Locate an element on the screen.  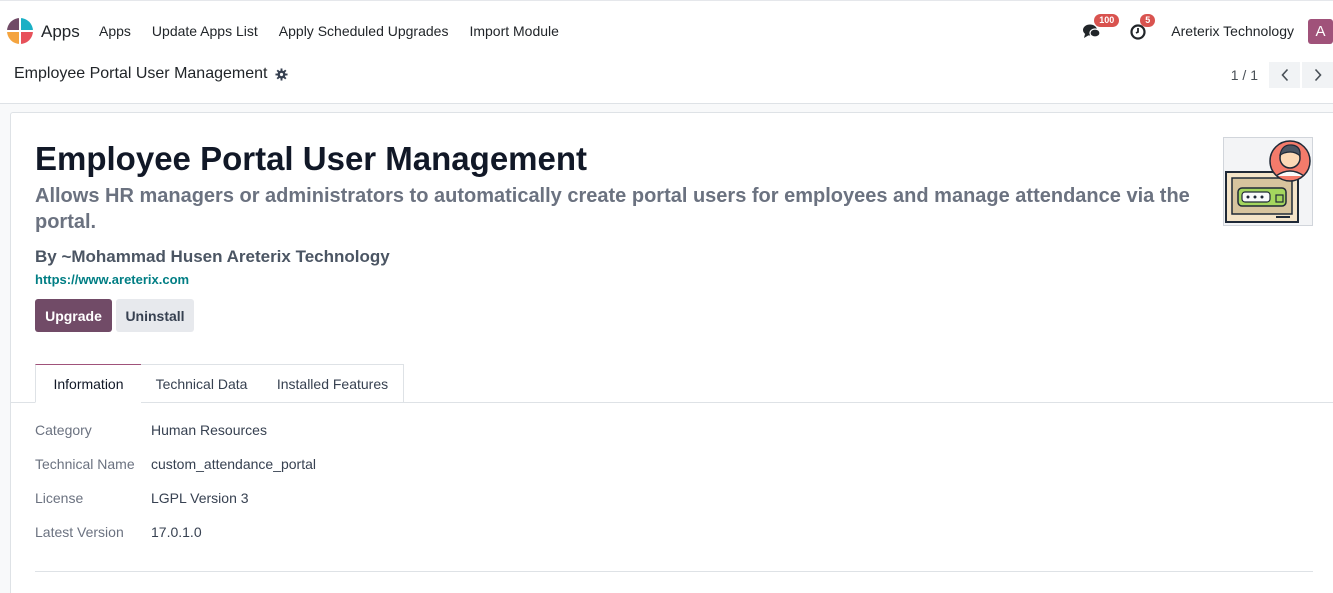
activities-badge: 5 is located at coordinates (1148, 20).